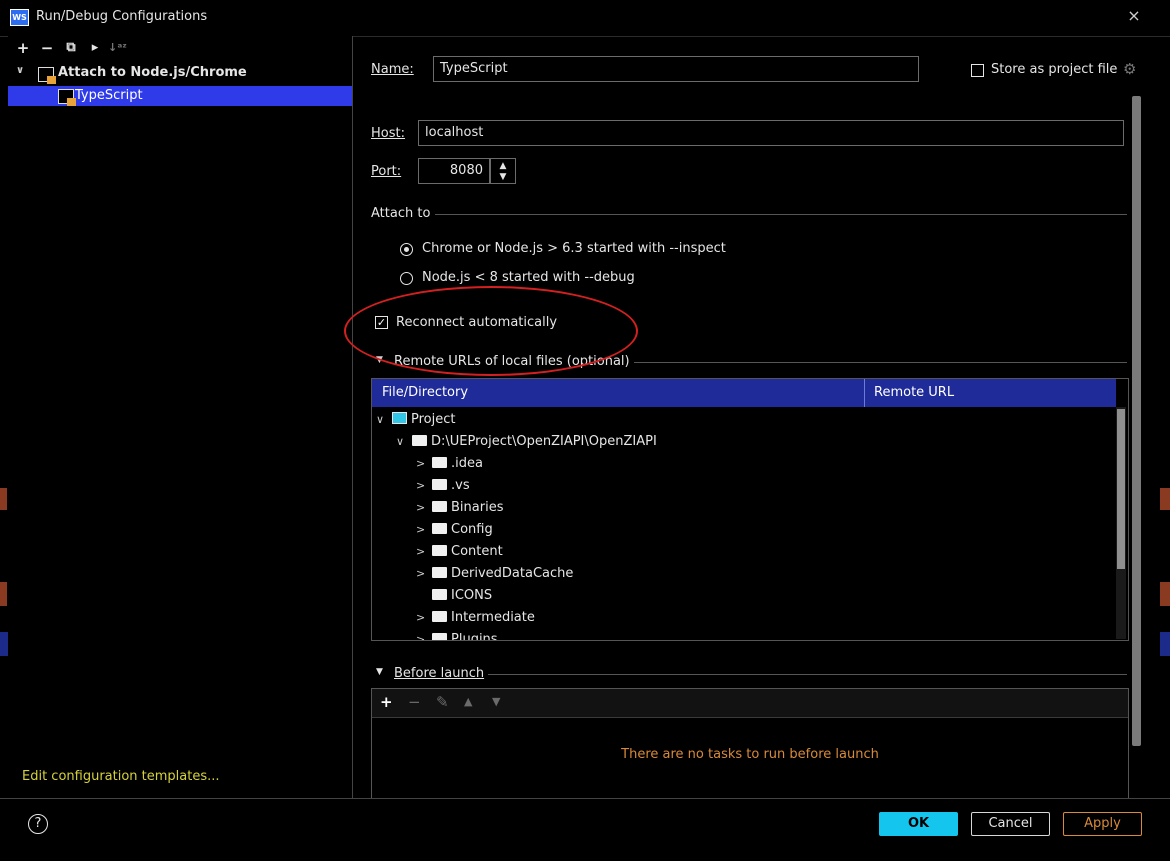  I want to click on table-scrollbar, so click(1121, 523).